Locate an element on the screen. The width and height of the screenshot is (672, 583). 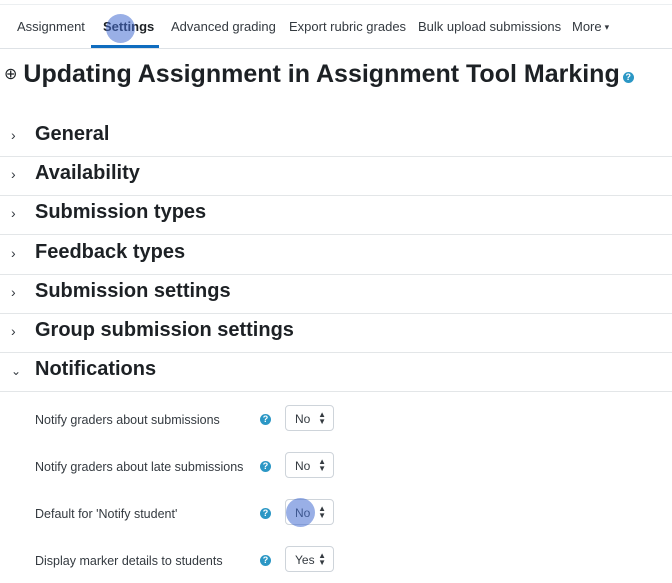
section-title: Submission types is located at coordinates (121, 212).